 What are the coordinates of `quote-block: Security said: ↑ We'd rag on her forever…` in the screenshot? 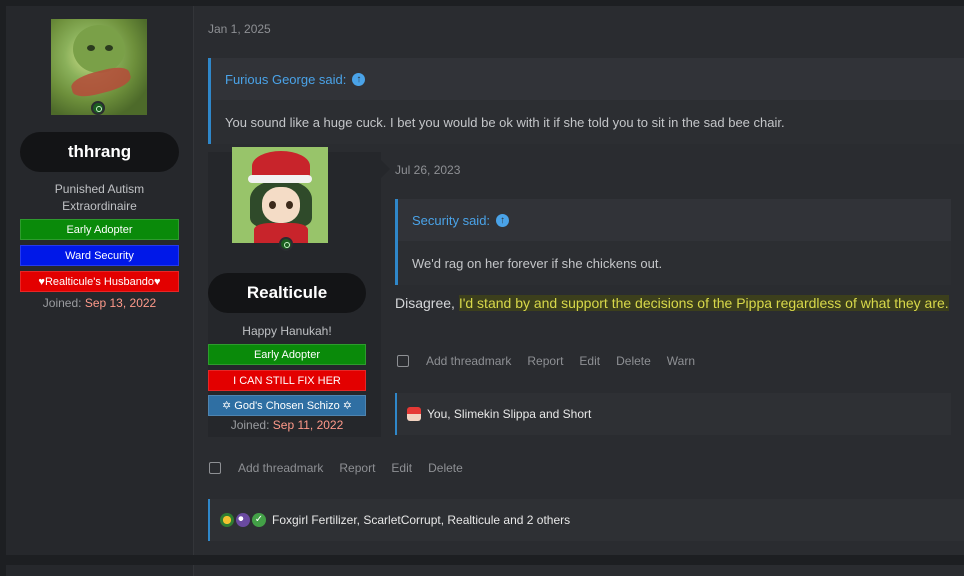 It's located at (673, 242).